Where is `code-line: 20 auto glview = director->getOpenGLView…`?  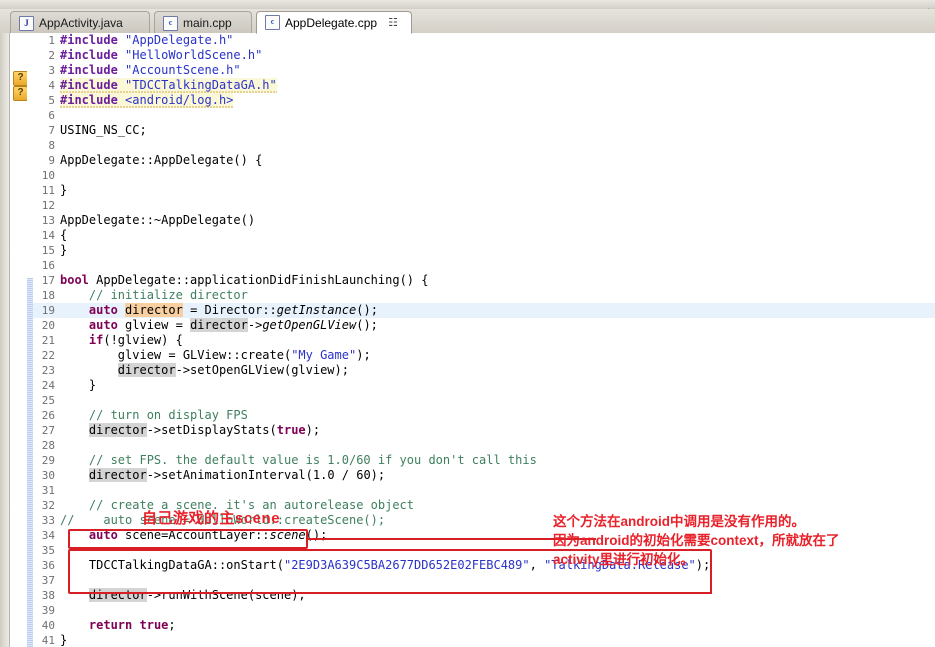
code-line: 20 auto glview = director->getOpenGLView… is located at coordinates (484, 325).